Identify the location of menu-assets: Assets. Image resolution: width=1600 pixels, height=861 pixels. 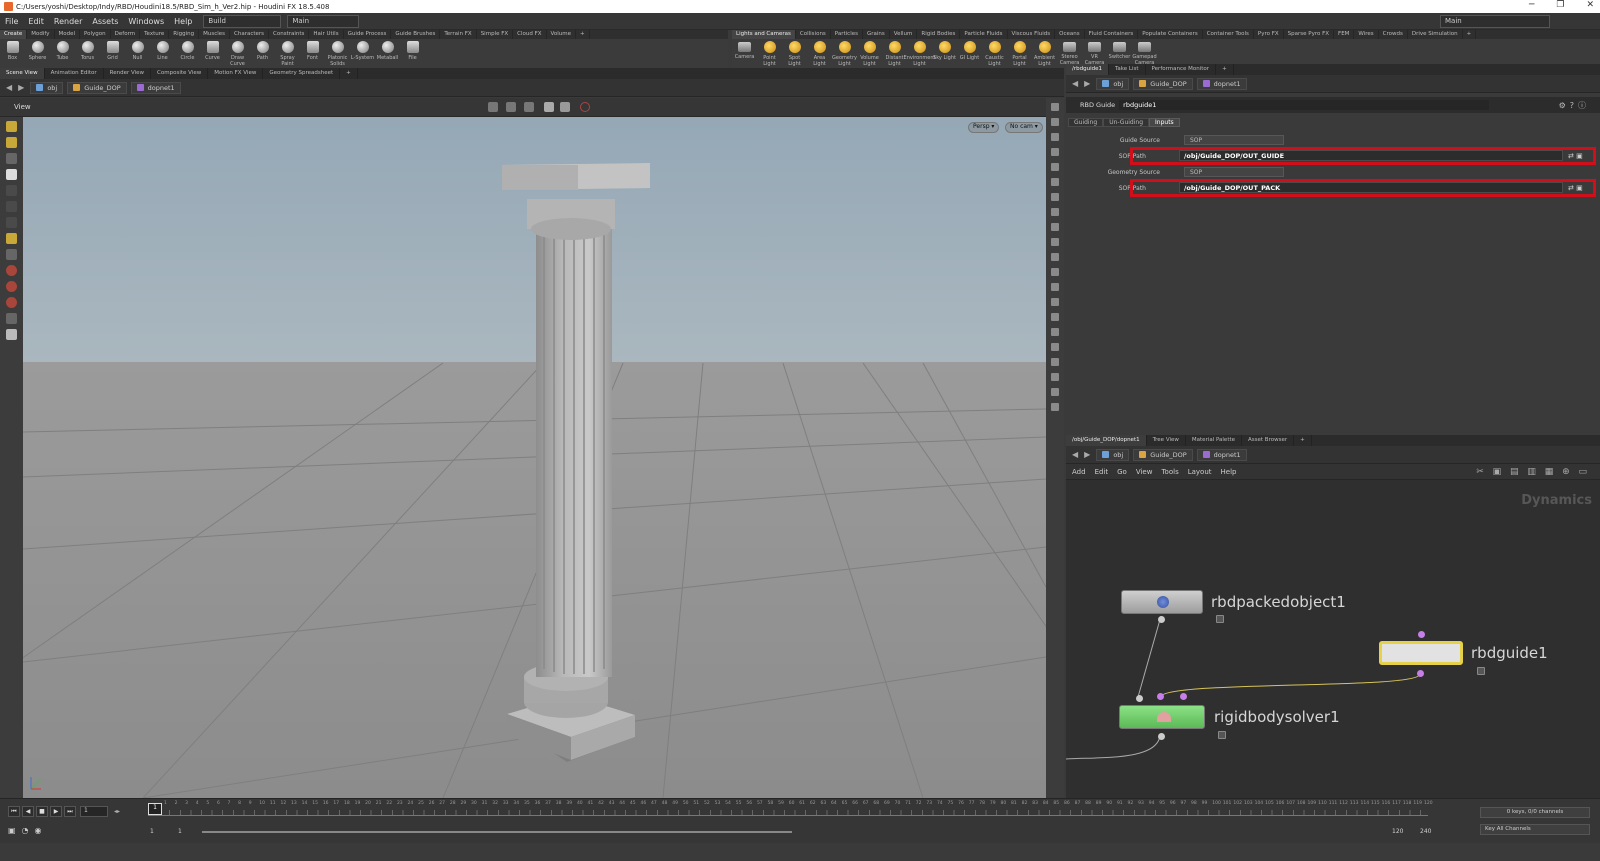
(105, 21).